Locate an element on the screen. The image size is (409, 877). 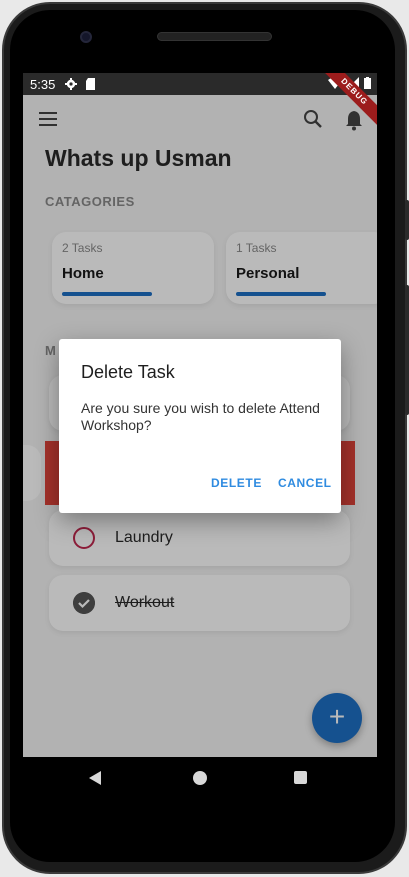
status-time: 5:35 is located at coordinates (43, 84).